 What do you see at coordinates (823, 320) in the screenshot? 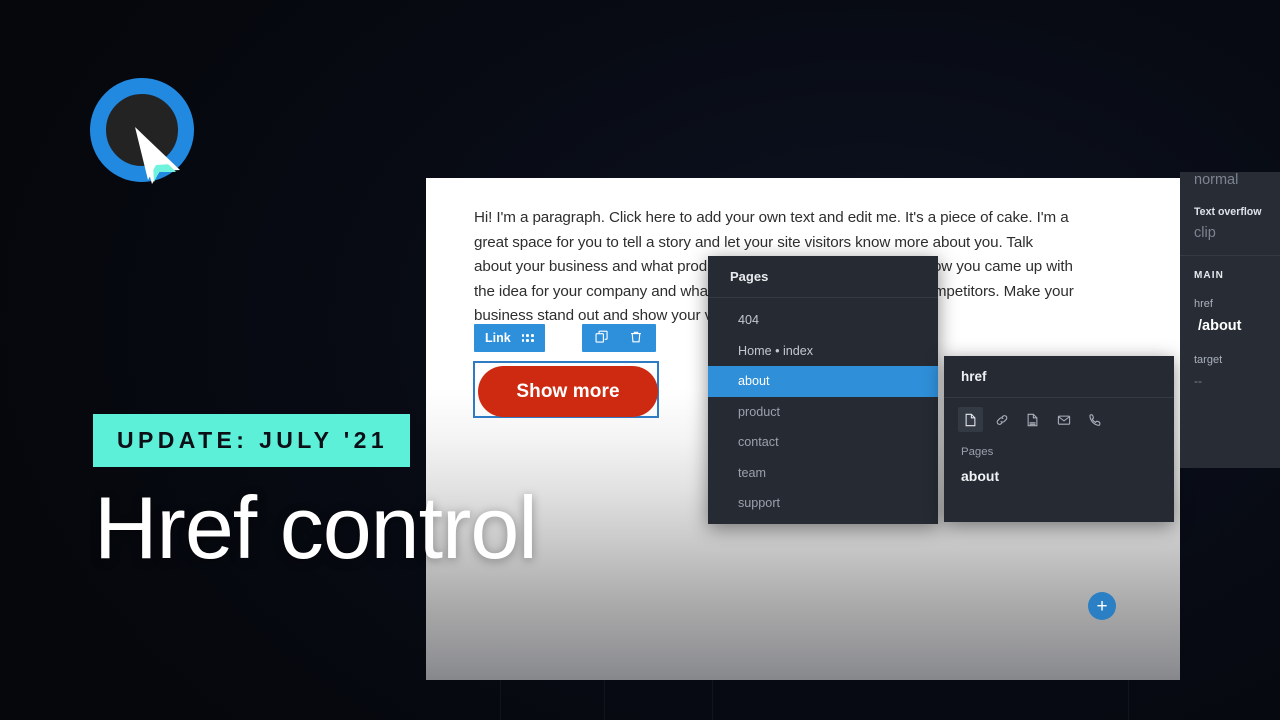
I see `pages-list-item: 404` at bounding box center [823, 320].